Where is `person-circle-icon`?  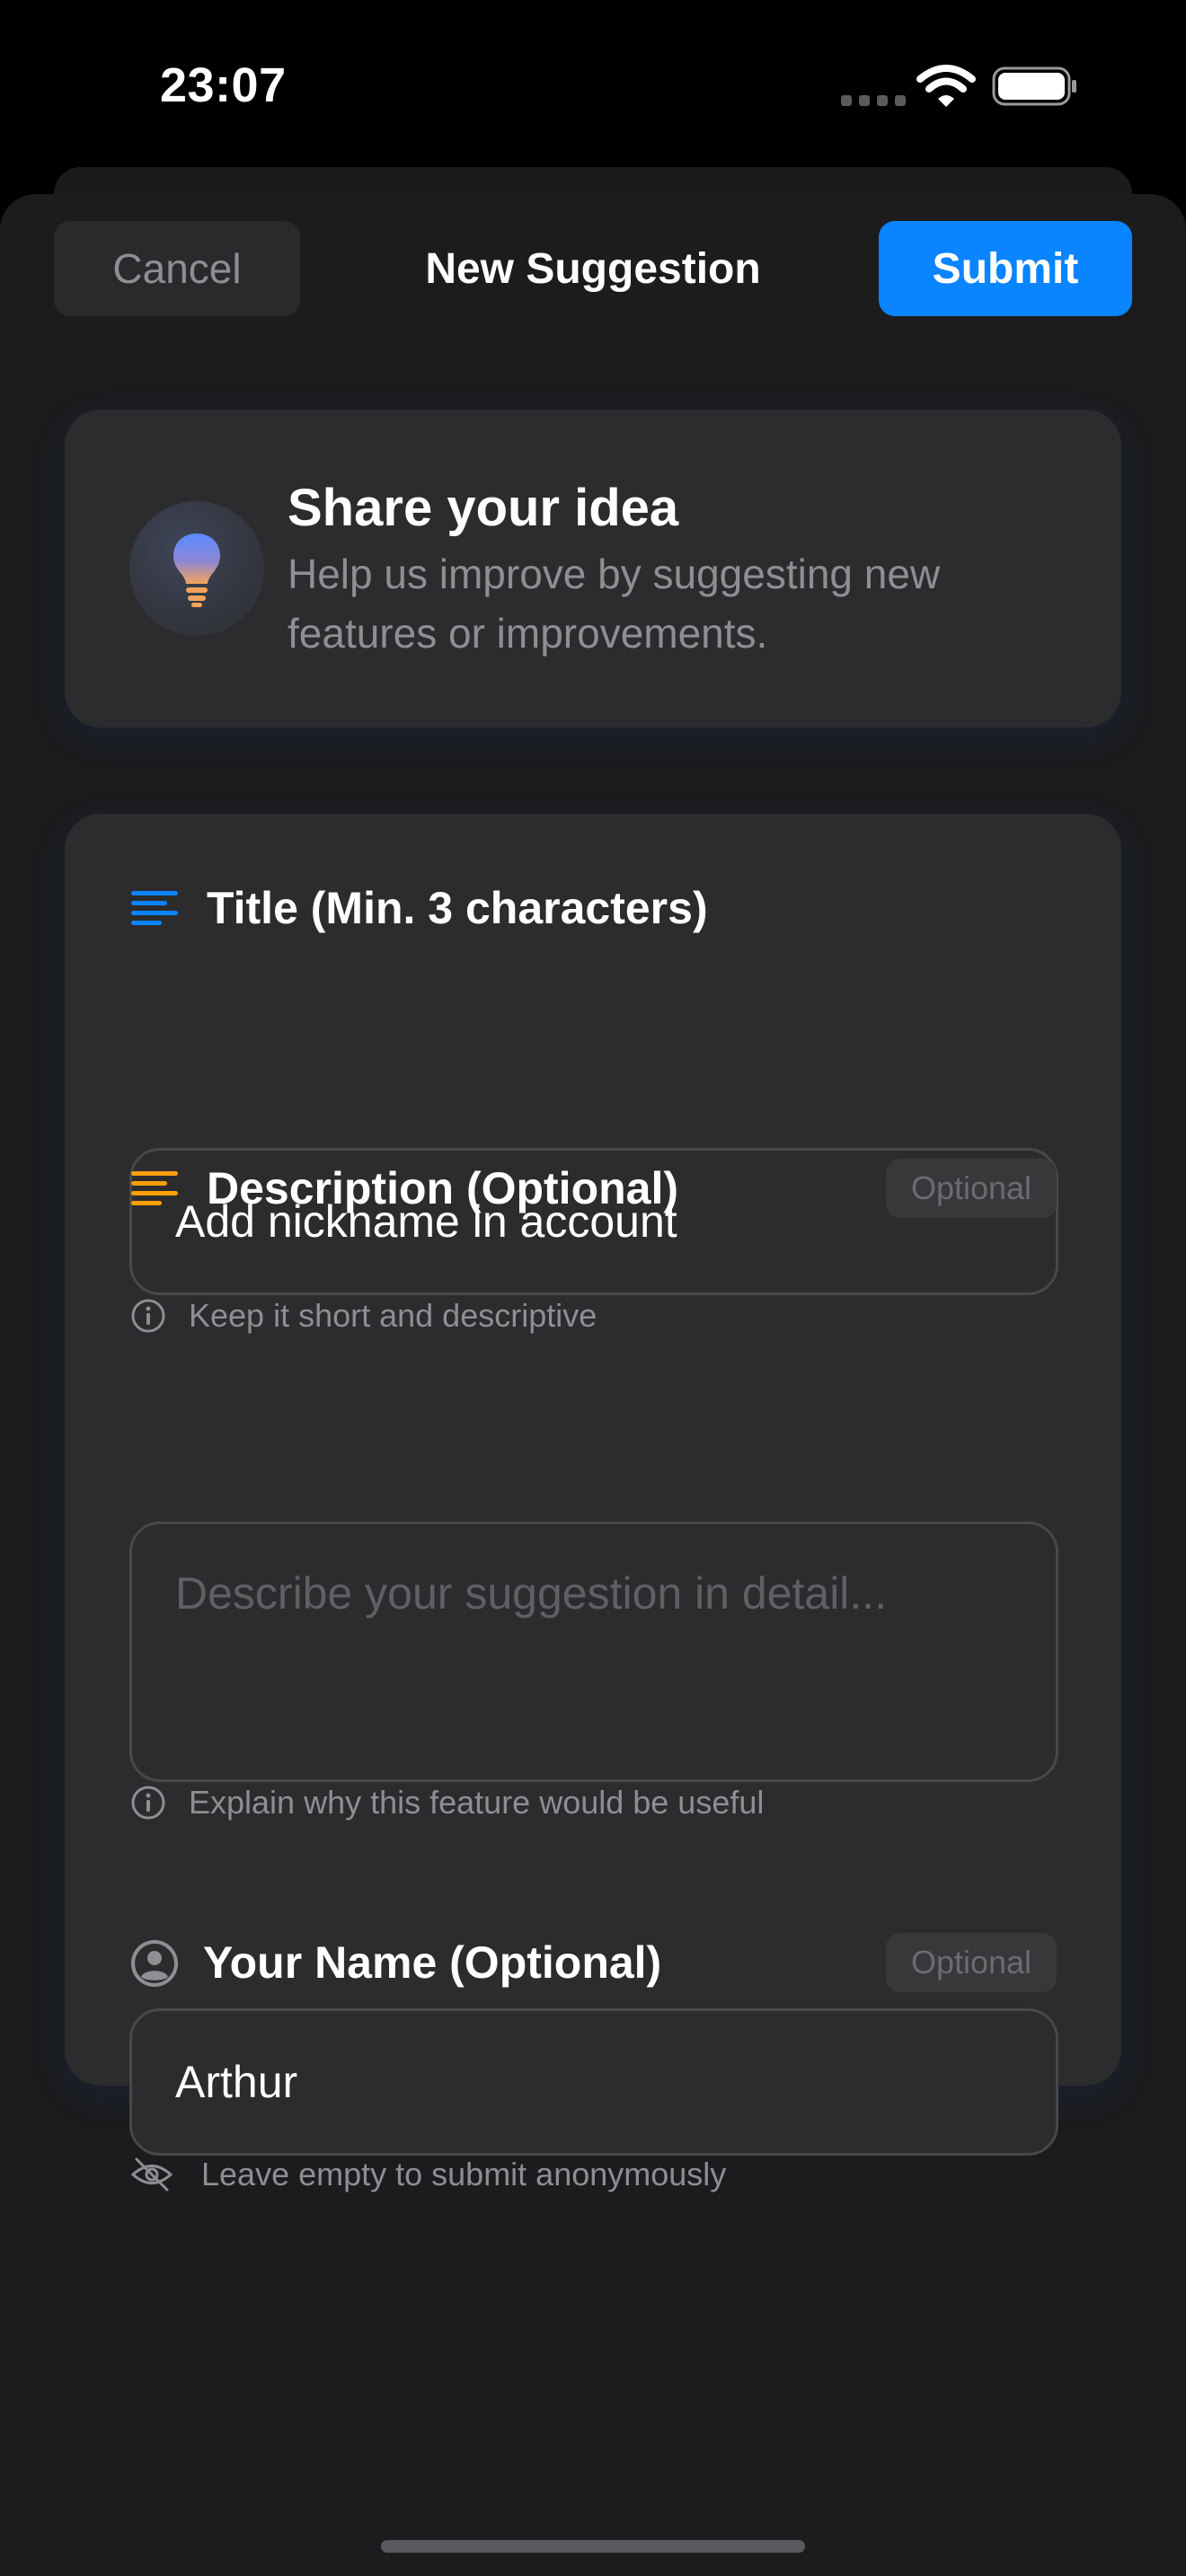 person-circle-icon is located at coordinates (154, 1963).